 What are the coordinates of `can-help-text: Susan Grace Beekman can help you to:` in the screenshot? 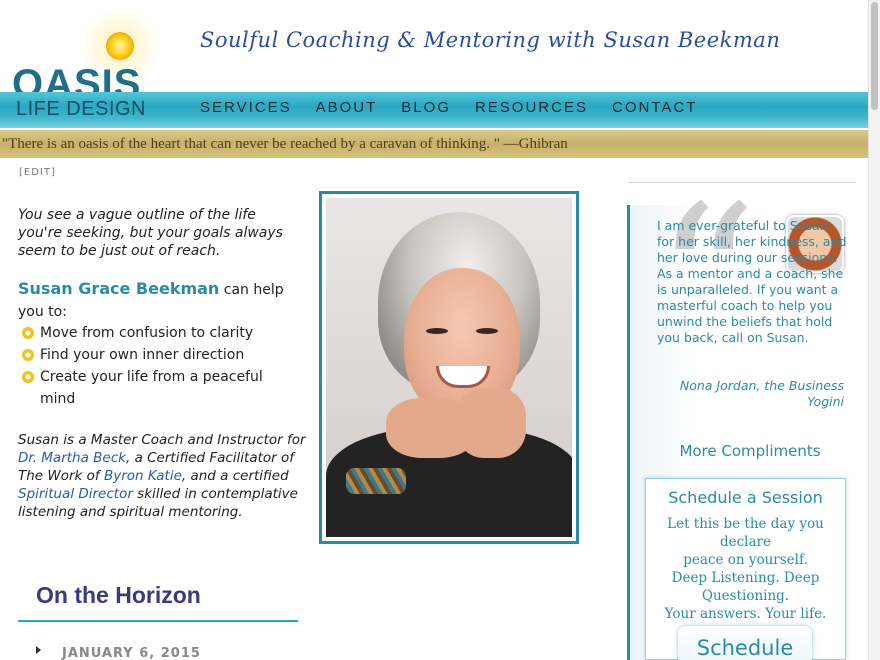 It's located at (160, 300).